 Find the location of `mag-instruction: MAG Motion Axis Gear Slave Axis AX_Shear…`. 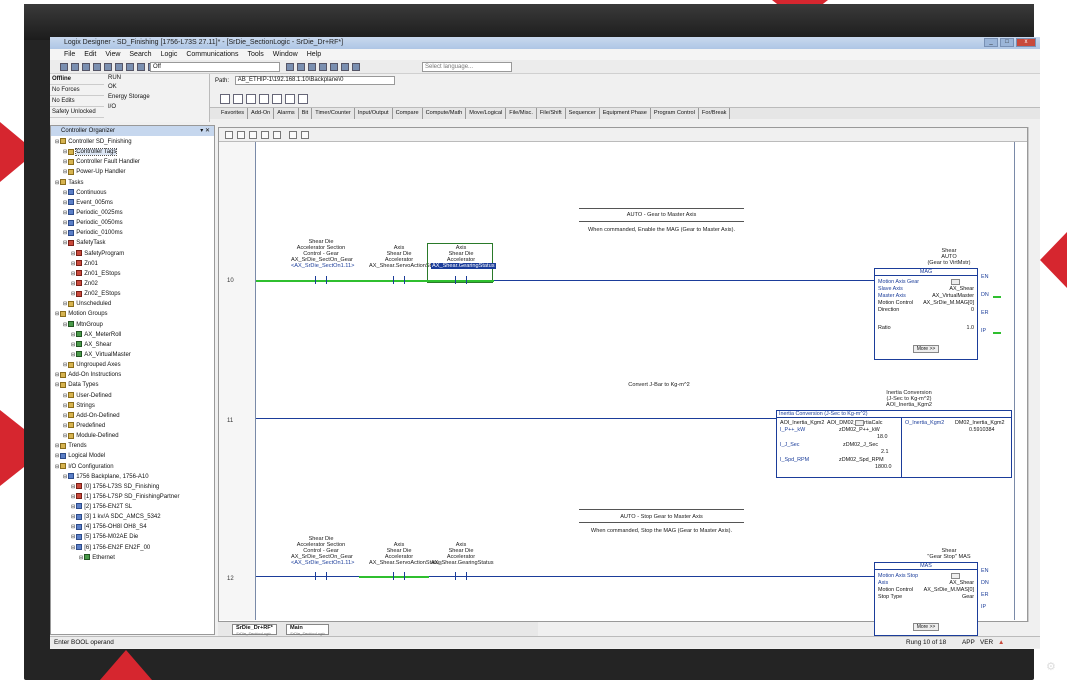

mag-instruction: MAG Motion Axis Gear Slave Axis AX_Shear… is located at coordinates (926, 314).